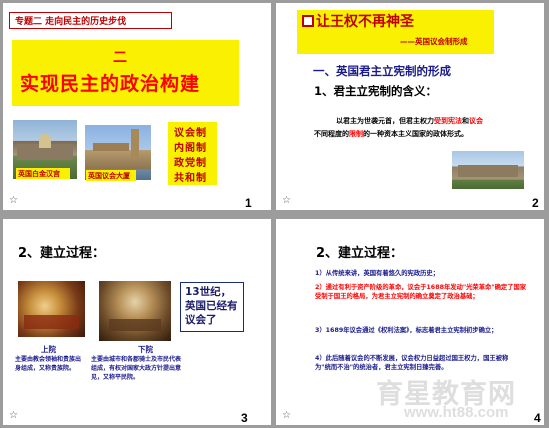 Image resolution: width=549 pixels, height=428 pixels. Describe the element at coordinates (488, 170) in the screenshot. I see `palace-photo` at that location.